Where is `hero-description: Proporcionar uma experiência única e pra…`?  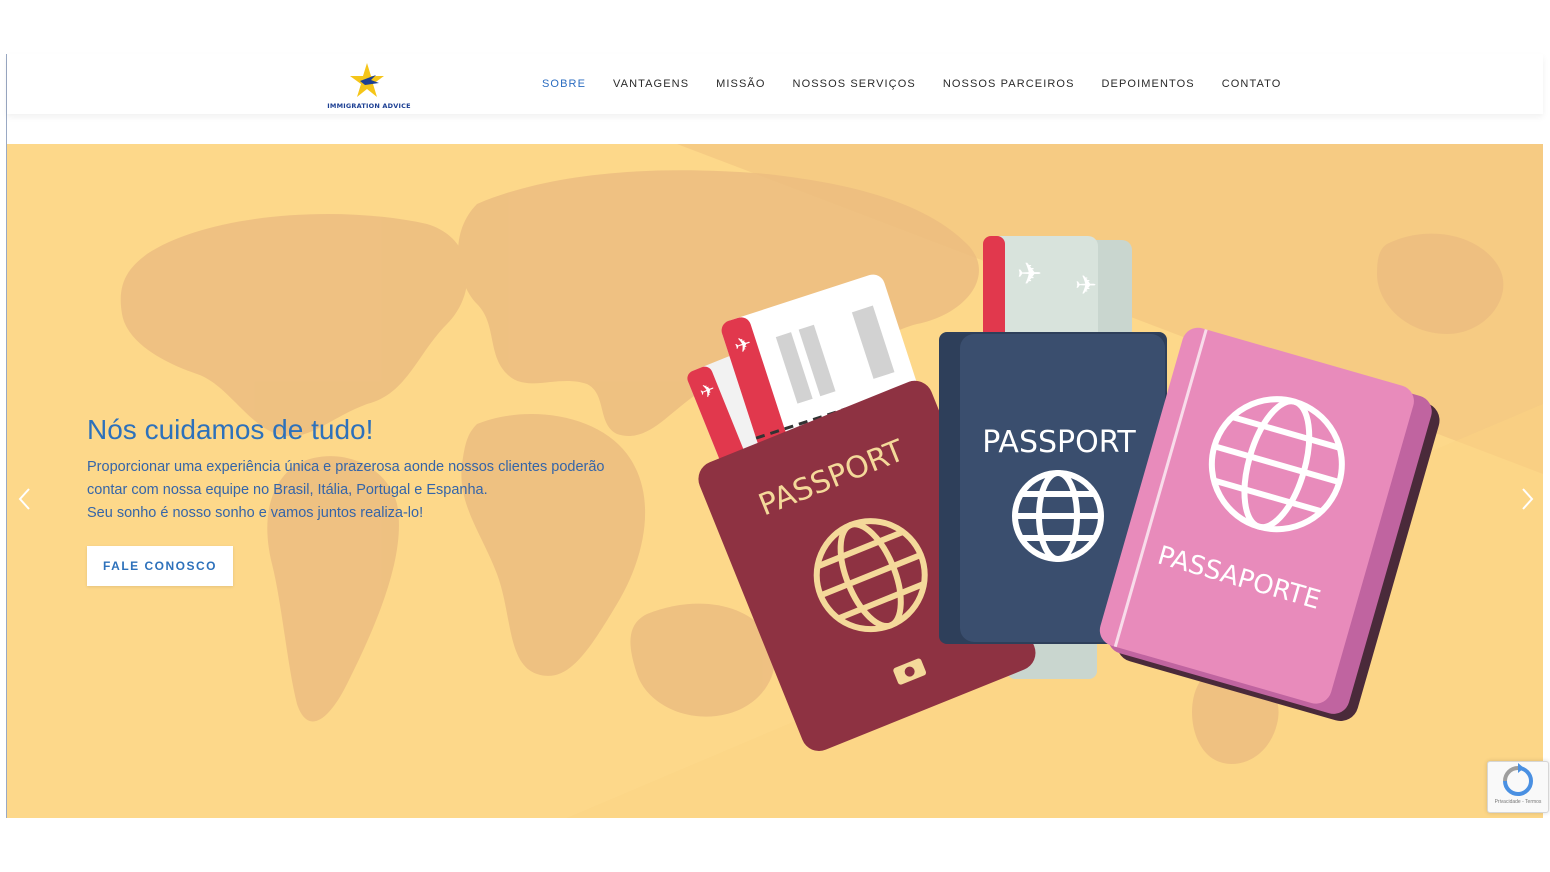
hero-description: Proporcionar uma experiência única e pra… is located at coordinates (357, 490).